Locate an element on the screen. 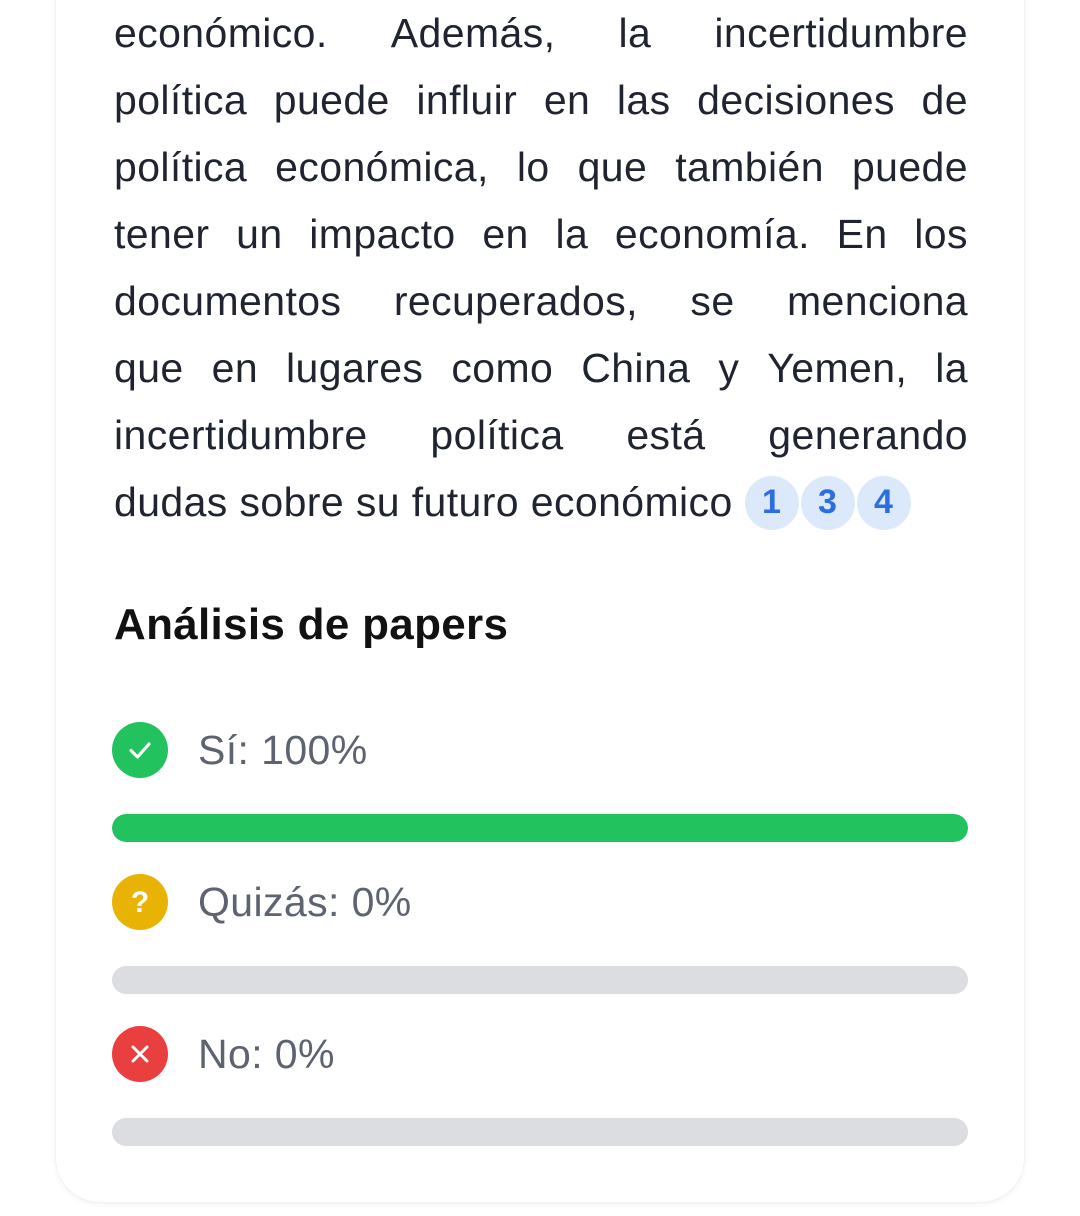  paragraph-word: China is located at coordinates (636, 368).